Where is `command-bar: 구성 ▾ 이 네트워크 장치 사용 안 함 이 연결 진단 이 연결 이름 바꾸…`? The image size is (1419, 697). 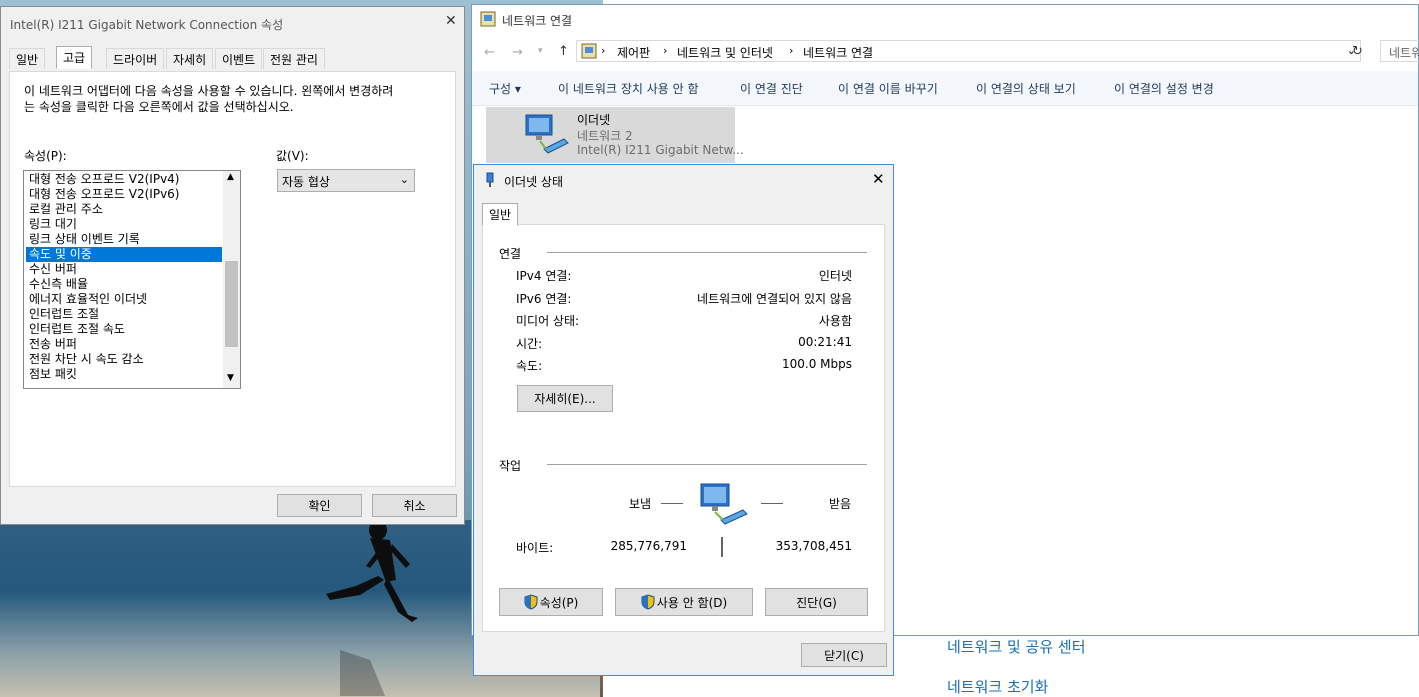 command-bar: 구성 ▾ 이 네트워크 장치 사용 안 함 이 연결 진단 이 연결 이름 바꾸… is located at coordinates (945, 88).